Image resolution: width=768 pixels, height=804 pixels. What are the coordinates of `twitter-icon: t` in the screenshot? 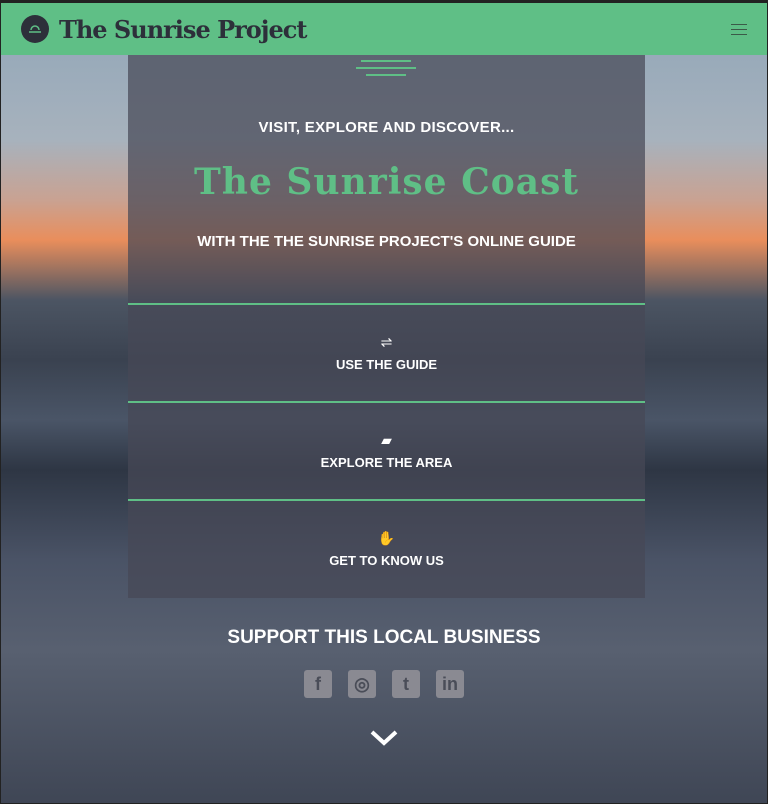 It's located at (406, 684).